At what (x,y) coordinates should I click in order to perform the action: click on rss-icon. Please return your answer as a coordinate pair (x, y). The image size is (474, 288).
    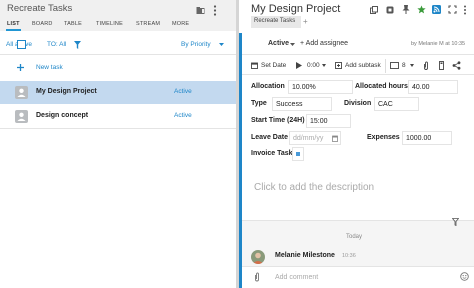
    Looking at the image, I should click on (436, 9).